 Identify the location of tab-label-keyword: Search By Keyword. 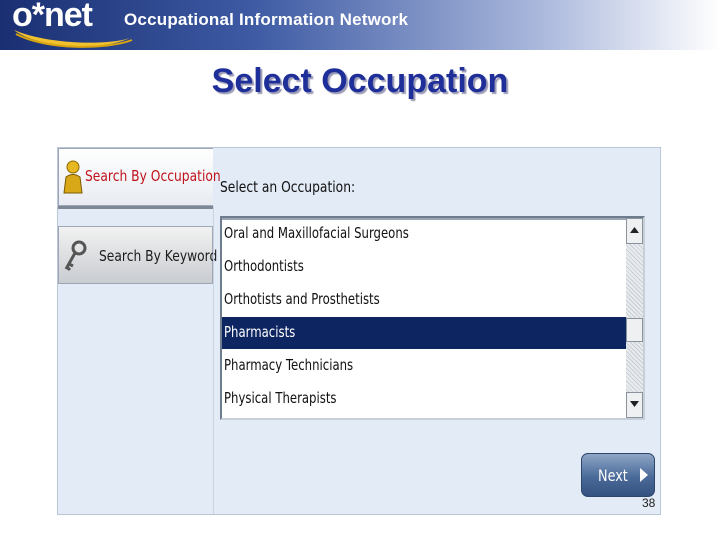
(158, 256).